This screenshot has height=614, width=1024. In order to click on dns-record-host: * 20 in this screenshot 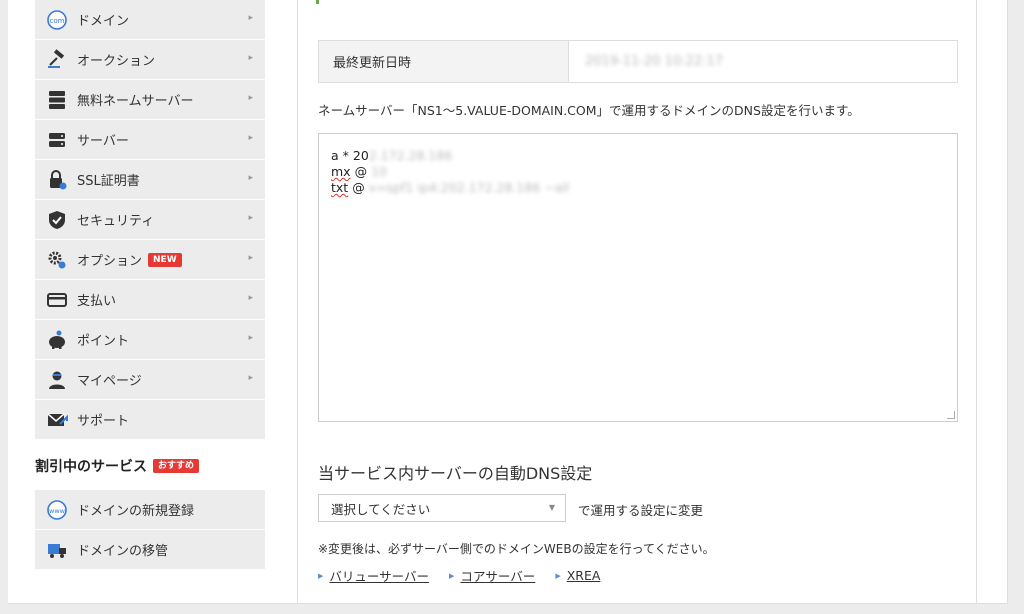, I will do `click(355, 155)`.